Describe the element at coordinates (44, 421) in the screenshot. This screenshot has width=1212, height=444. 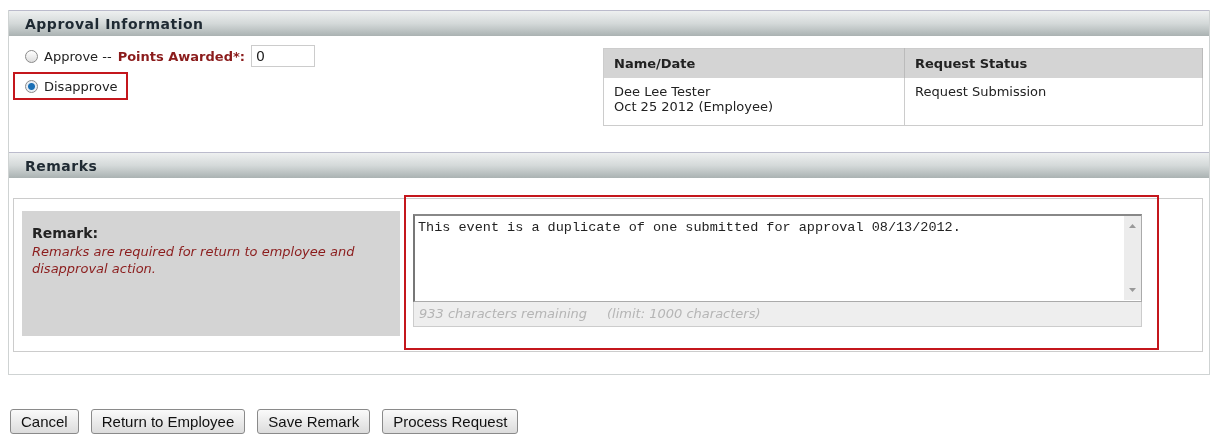
I see `action-button: Cancel` at that location.